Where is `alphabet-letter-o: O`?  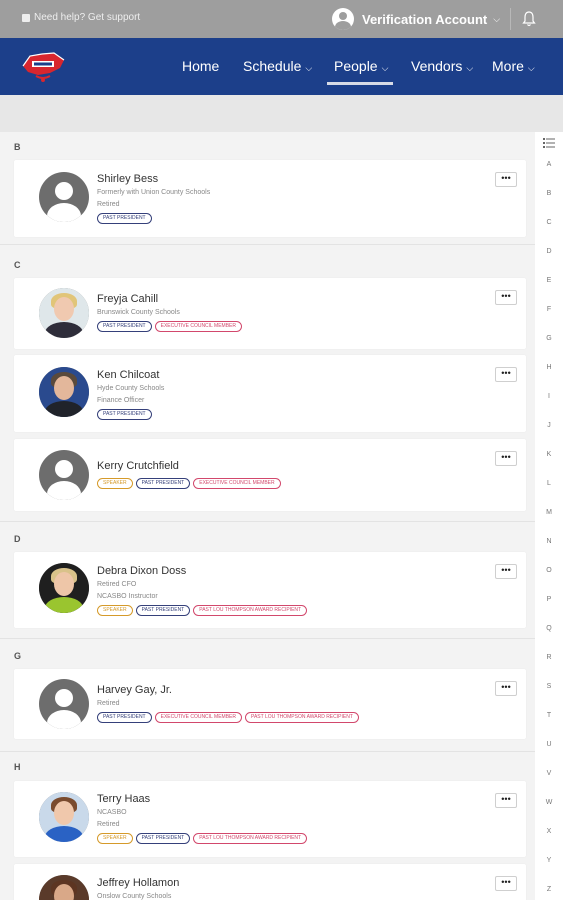
alphabet-letter-o: O is located at coordinates (549, 570).